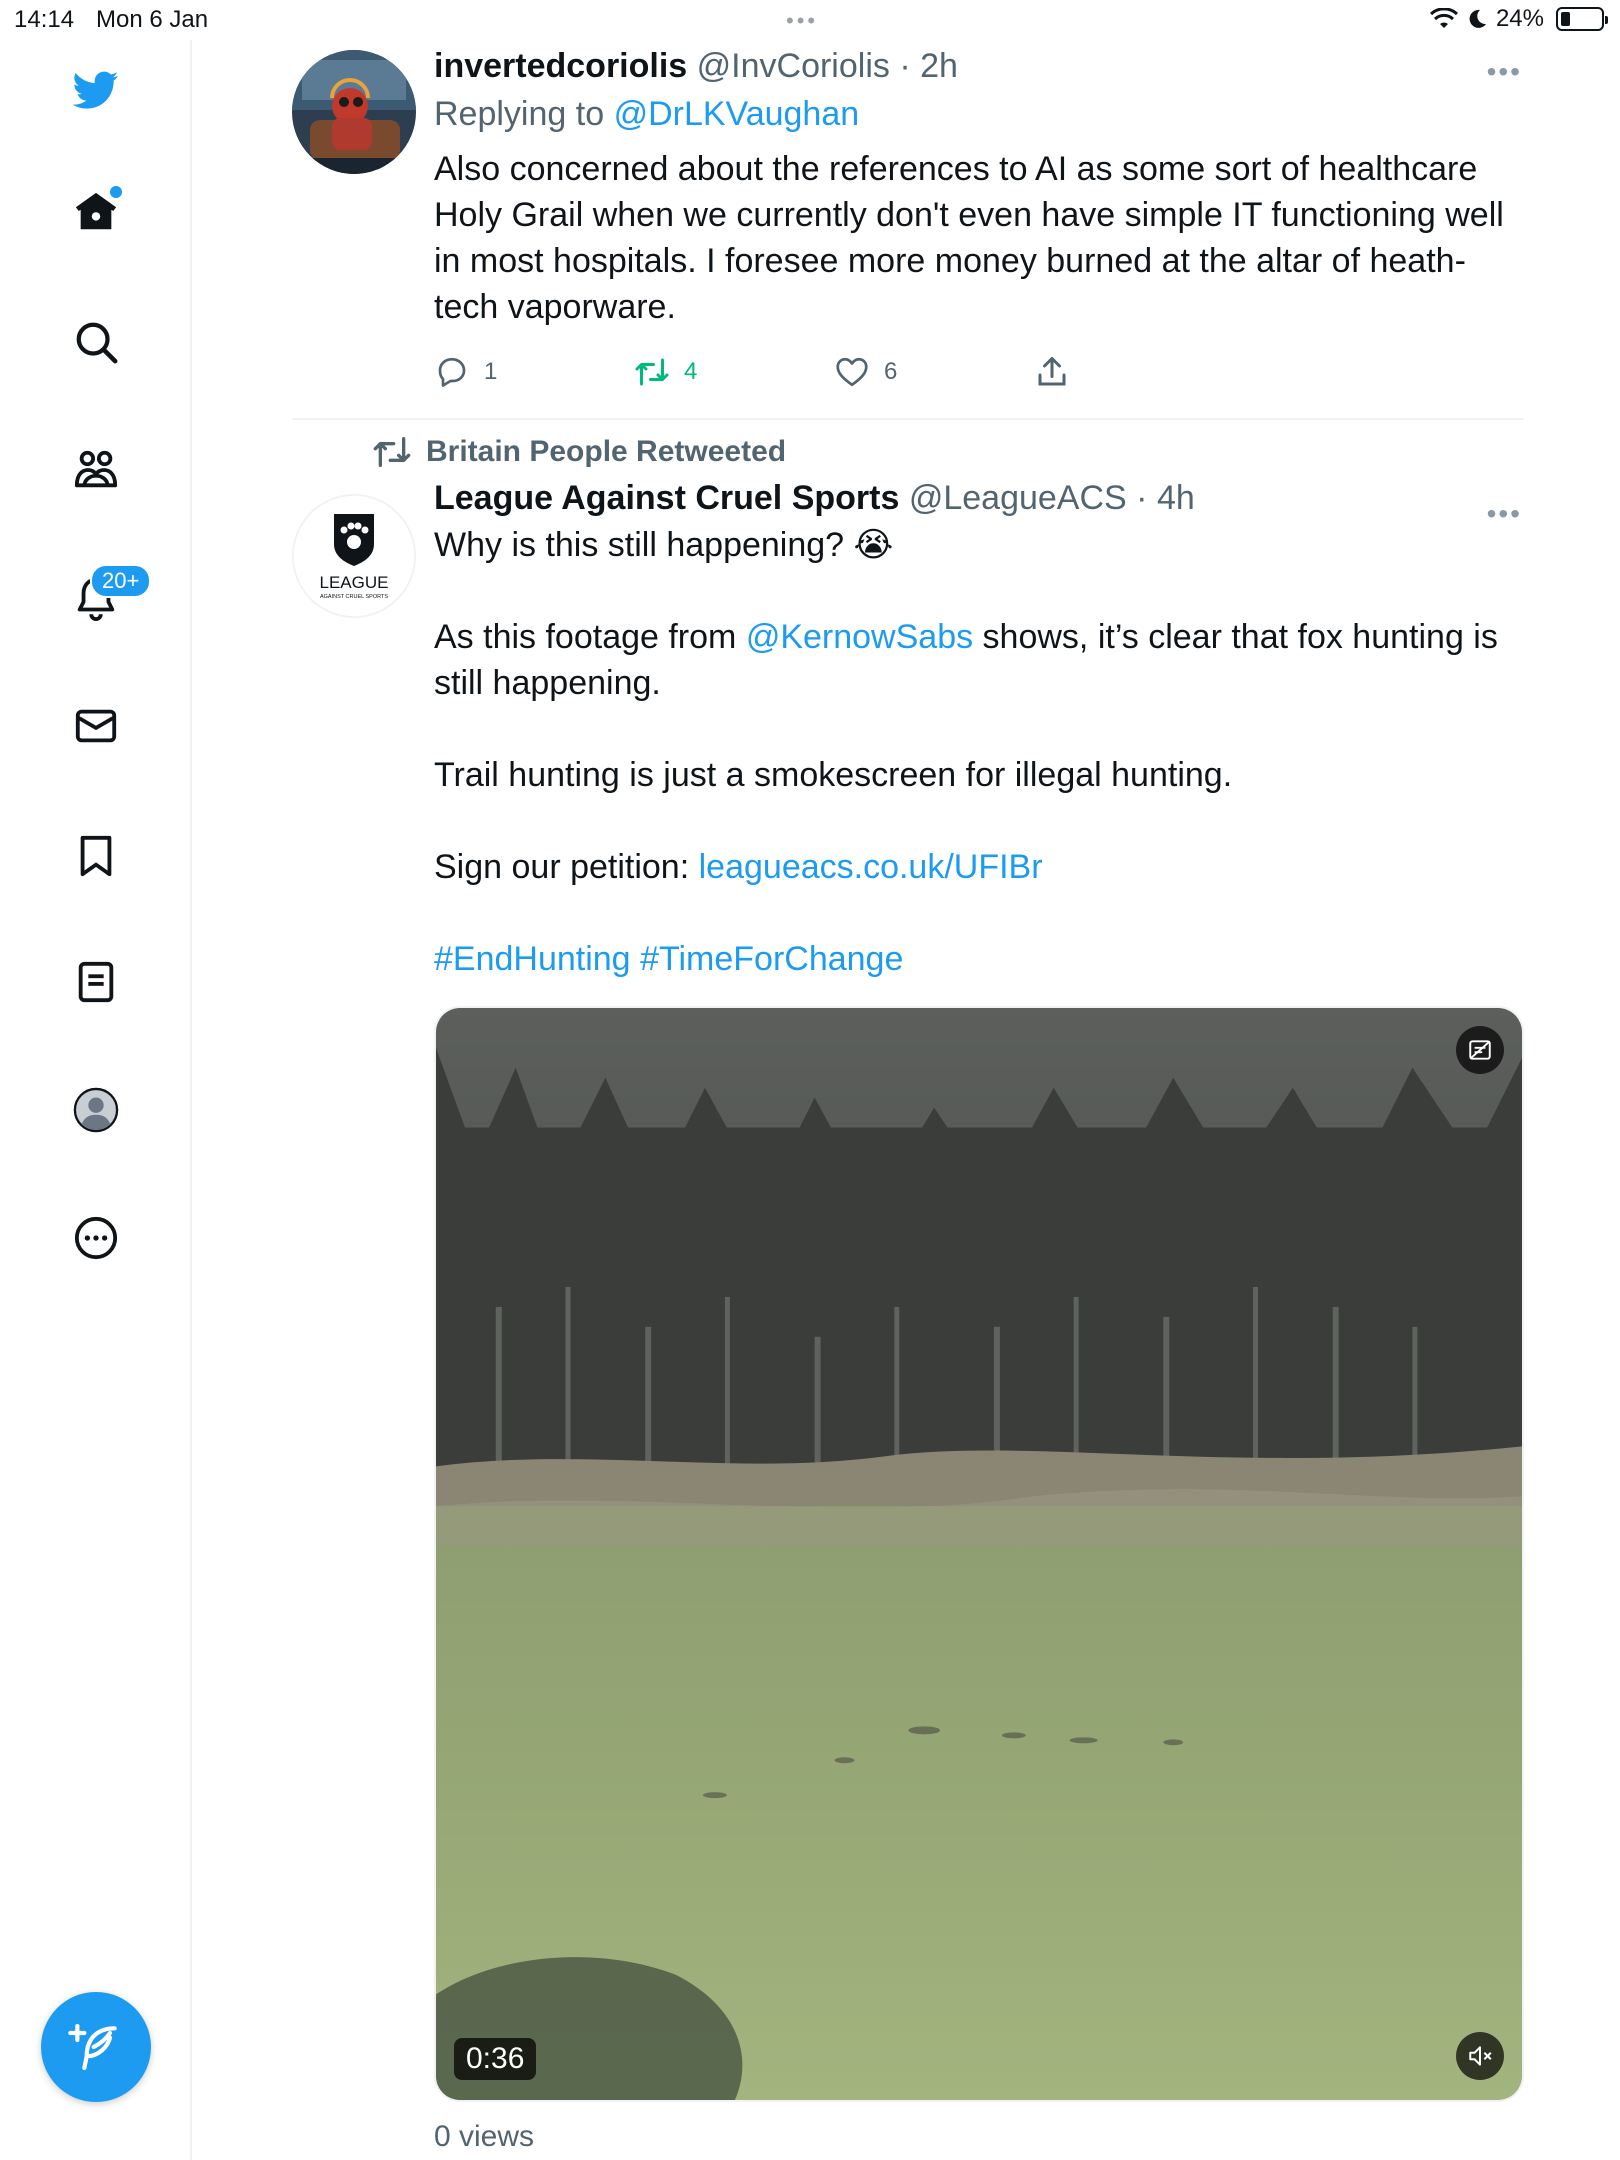 This screenshot has height=2160, width=1620. I want to click on share-icon, so click(1052, 371).